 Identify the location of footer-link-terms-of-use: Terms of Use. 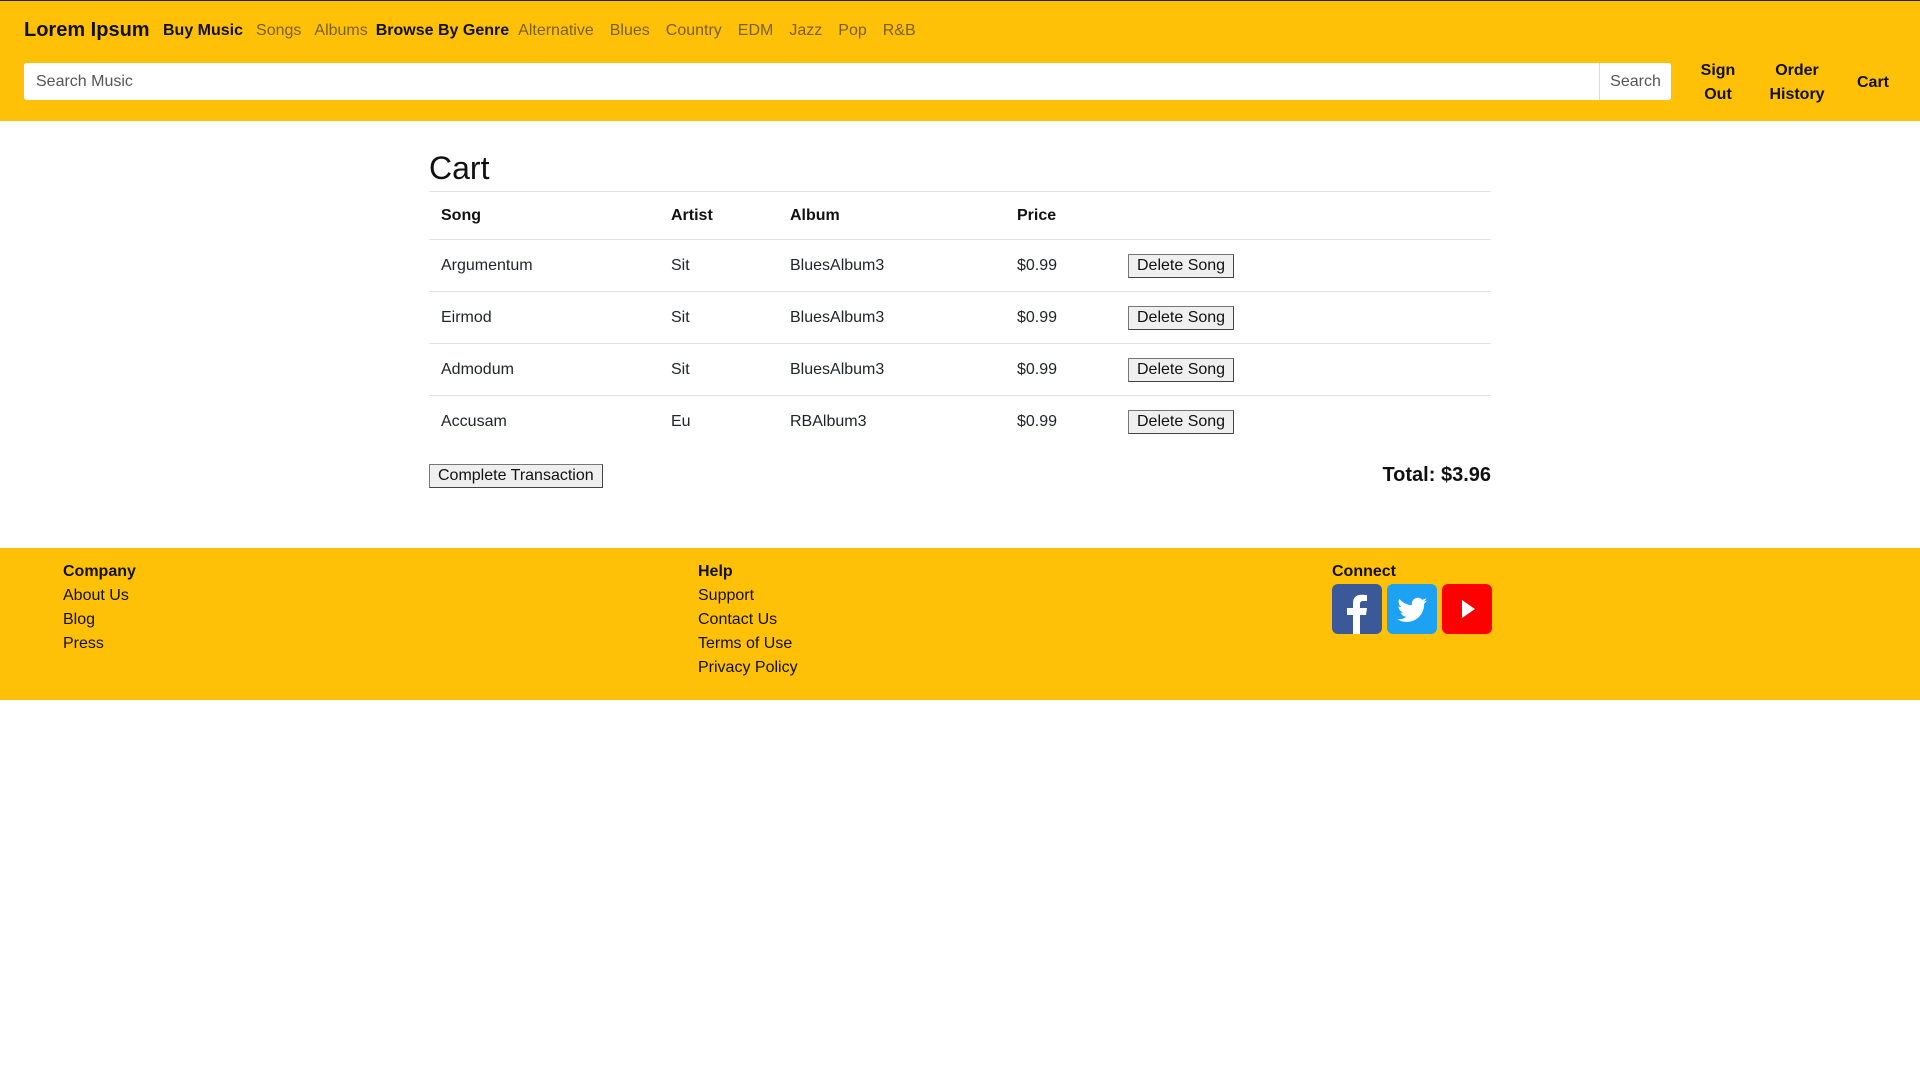
(748, 644).